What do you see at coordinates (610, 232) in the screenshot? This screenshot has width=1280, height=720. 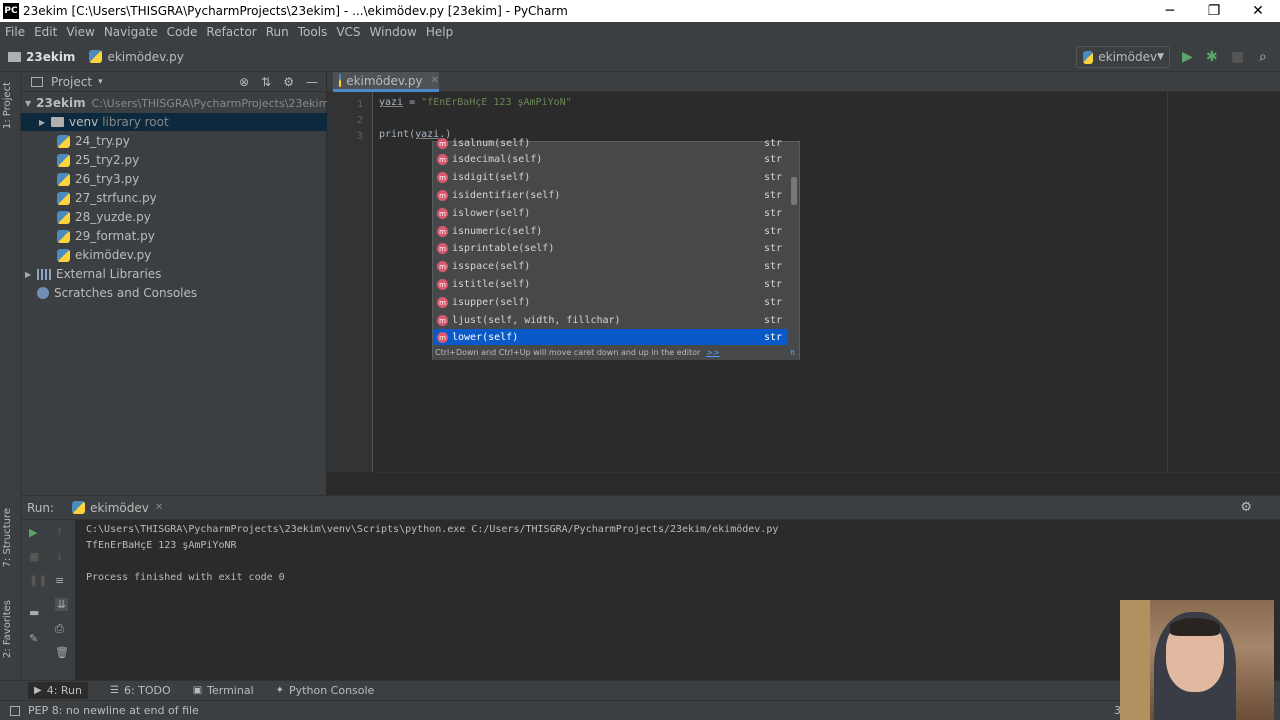 I see `completion-item: m isnumeric(self) str` at bounding box center [610, 232].